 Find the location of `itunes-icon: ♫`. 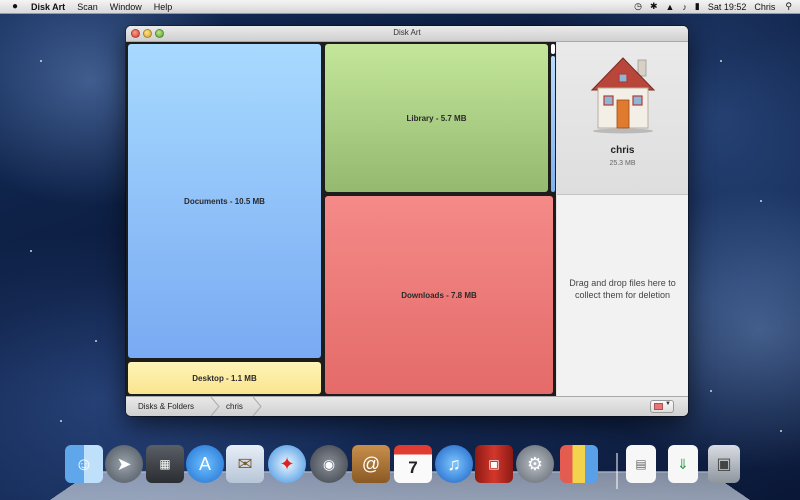

itunes-icon: ♫ is located at coordinates (454, 464).